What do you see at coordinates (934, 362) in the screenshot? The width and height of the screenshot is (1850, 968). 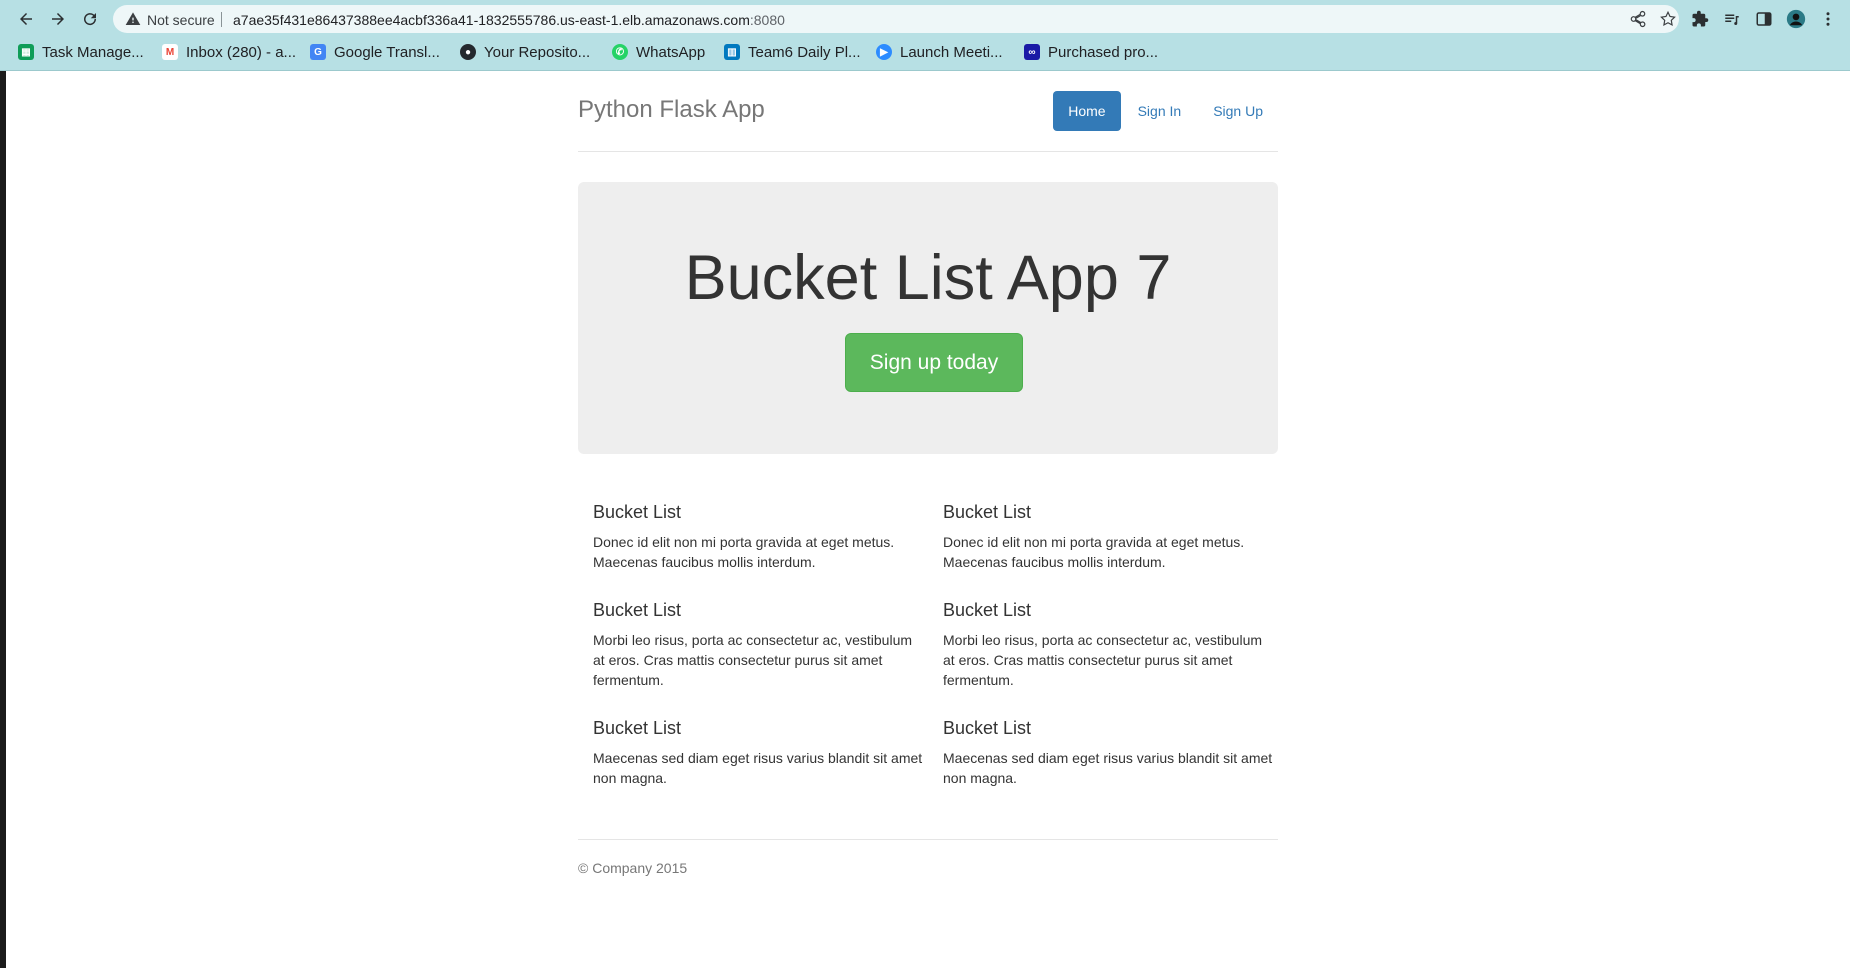 I see `sign-up-today-button: Sign up today` at bounding box center [934, 362].